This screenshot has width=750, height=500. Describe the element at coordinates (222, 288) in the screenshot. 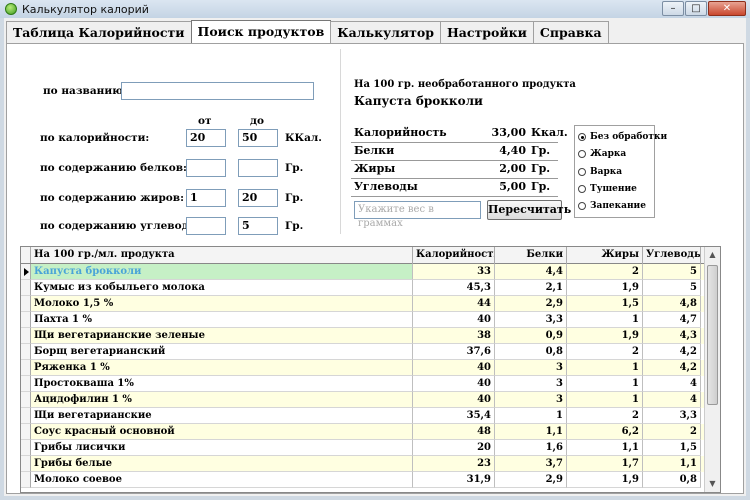

I see `cell-product: Кумыс из кобыльего молока` at that location.